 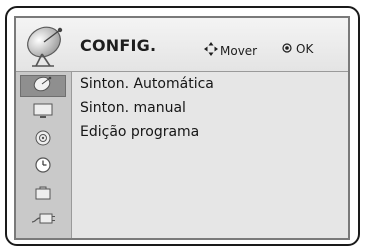 I want to click on move-hint: Mover, so click(x=230, y=50).